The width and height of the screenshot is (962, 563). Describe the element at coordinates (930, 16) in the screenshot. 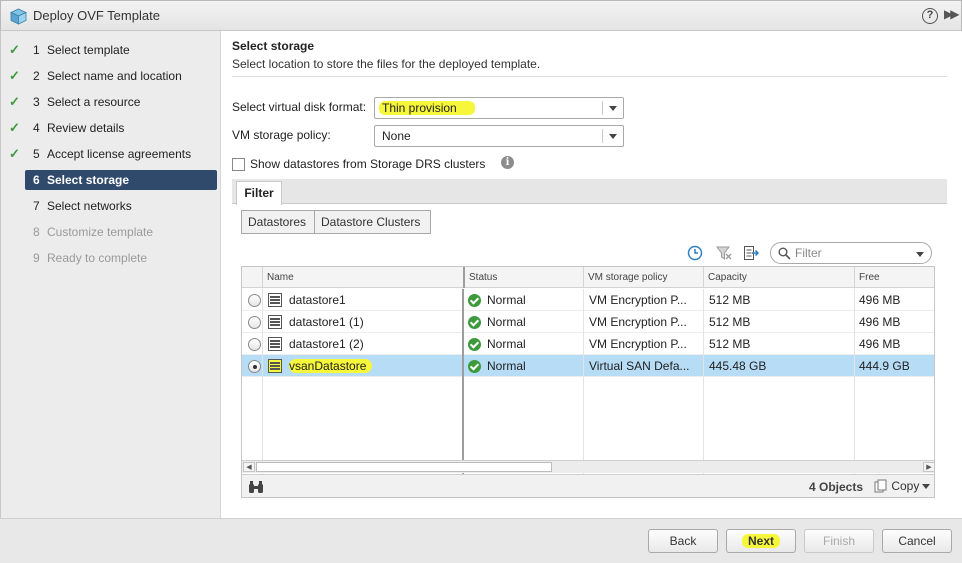

I see `help-icon: ?` at that location.